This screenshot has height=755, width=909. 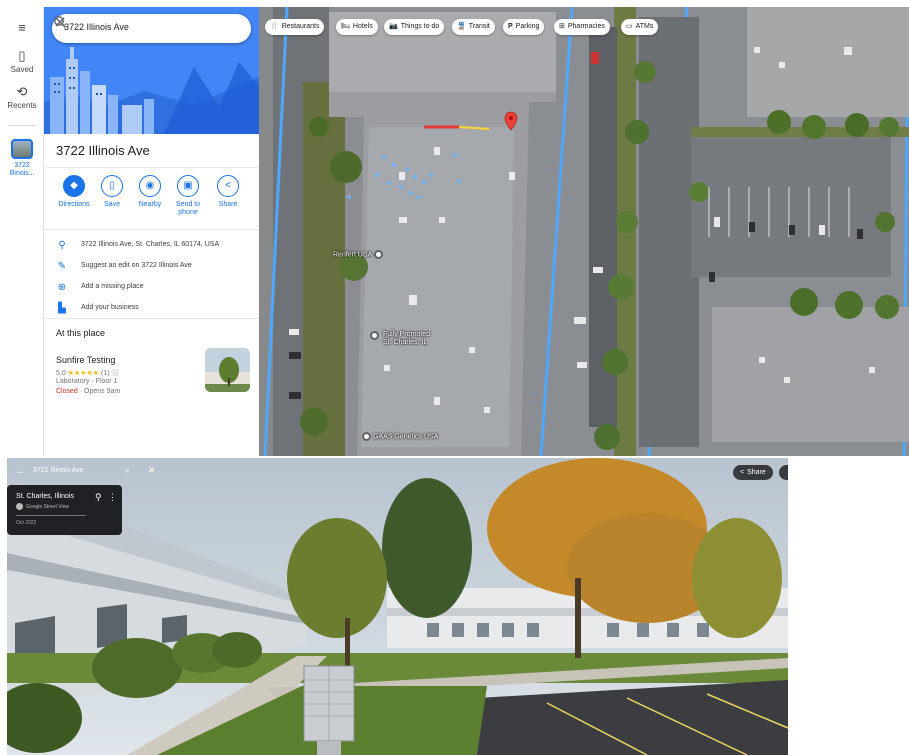 What do you see at coordinates (74, 186) in the screenshot?
I see `directions-icon: ◆` at bounding box center [74, 186].